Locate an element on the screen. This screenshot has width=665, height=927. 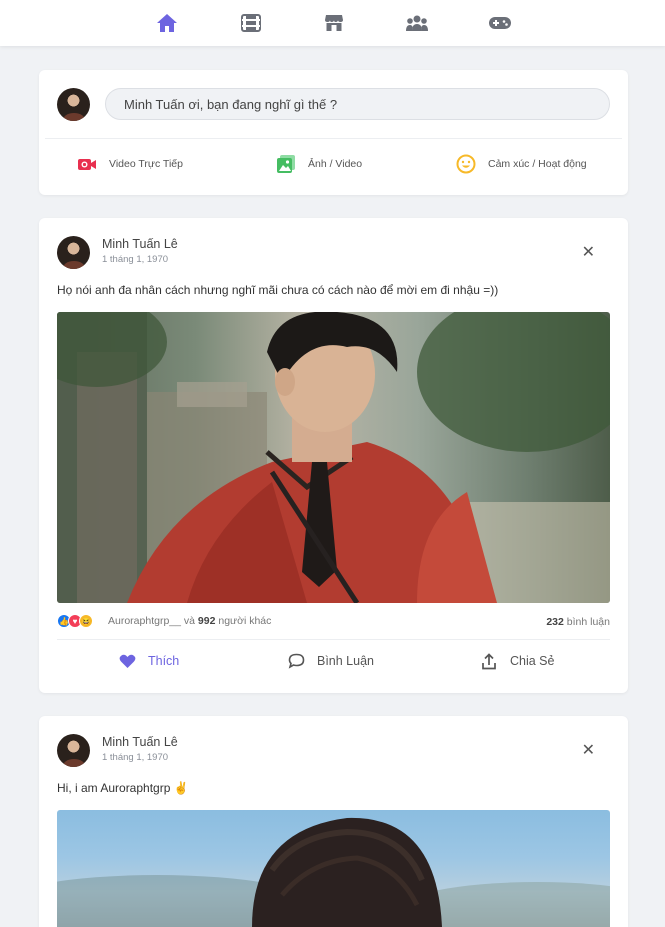
comment-count: 232 bình luận is located at coordinates (578, 622).